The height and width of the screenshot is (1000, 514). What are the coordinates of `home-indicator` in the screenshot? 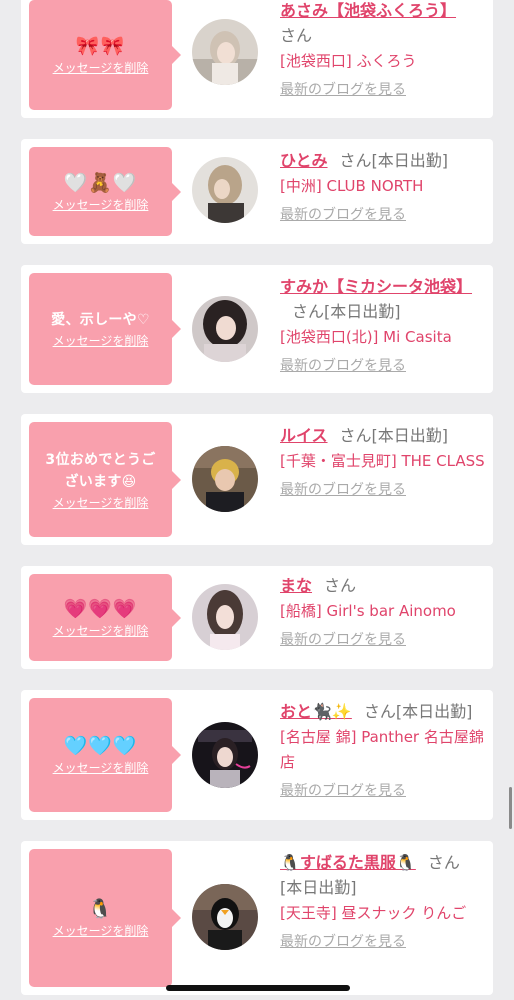 It's located at (258, 988).